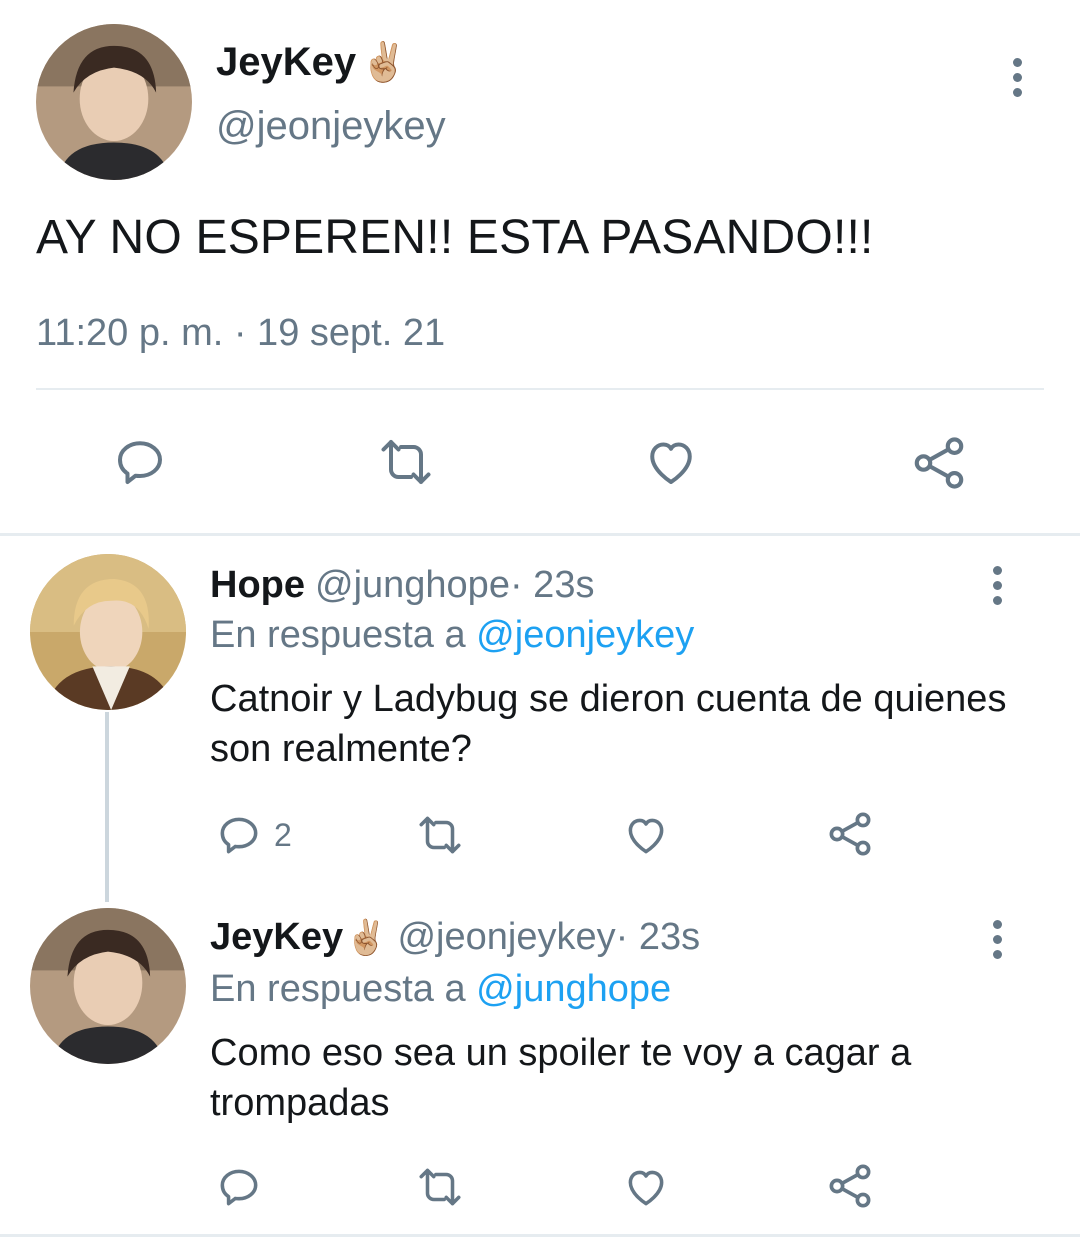 This screenshot has width=1080, height=1239. Describe the element at coordinates (107, 807) in the screenshot. I see `thread-connector-line` at that location.